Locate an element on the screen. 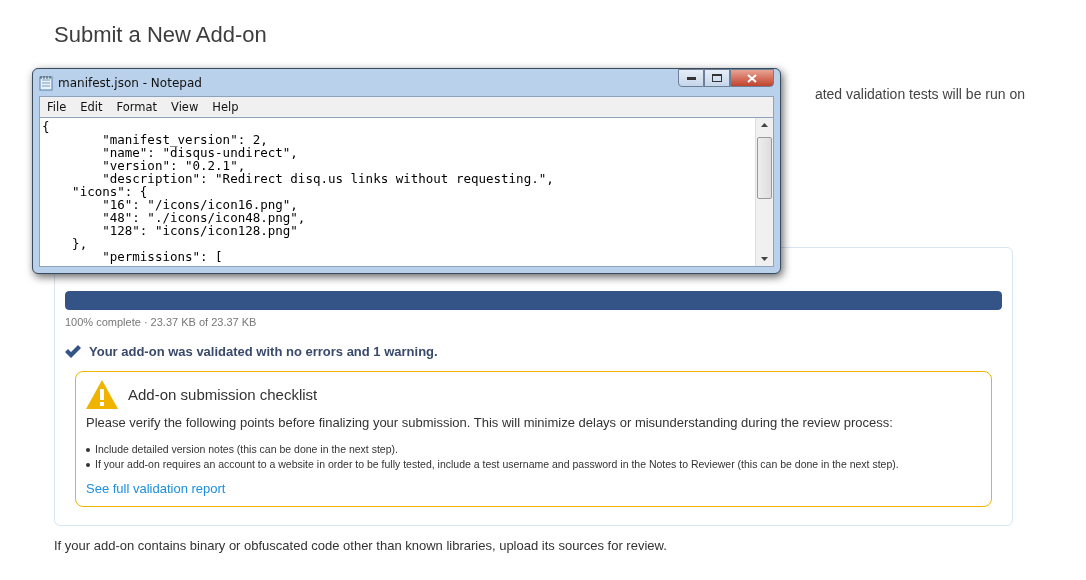  checklist-intro: Please verify the following points before finalizing your submission. This will minimize delays or misunderstanding during the review process: is located at coordinates (490, 422).